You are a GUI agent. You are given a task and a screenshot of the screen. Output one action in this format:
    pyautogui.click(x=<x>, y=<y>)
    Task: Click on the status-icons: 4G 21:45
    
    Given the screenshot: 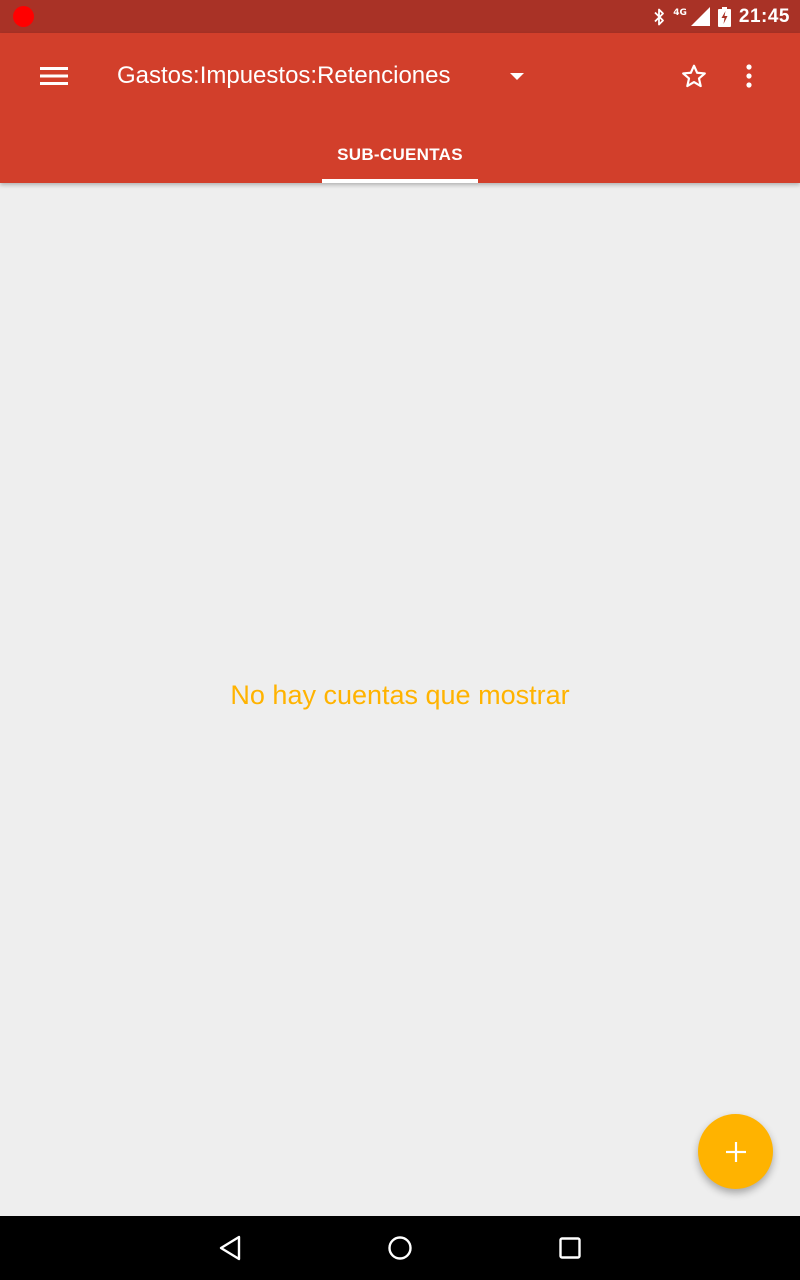 What is the action you would take?
    pyautogui.click(x=721, y=16)
    